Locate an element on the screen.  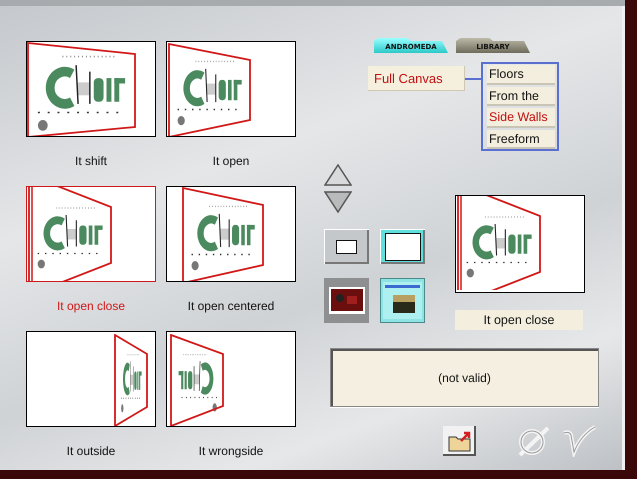
thumbnail-label: It open centered is located at coordinates (231, 305).